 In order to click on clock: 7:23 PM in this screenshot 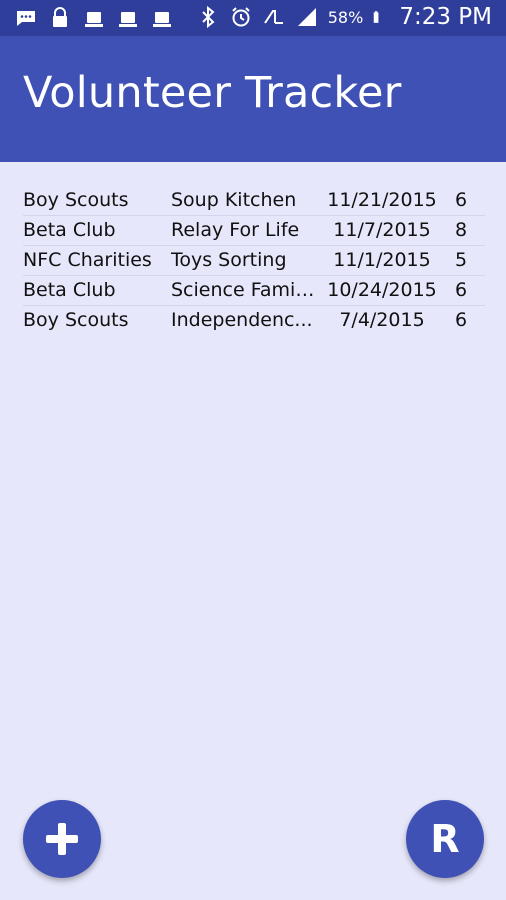, I will do `click(445, 17)`.